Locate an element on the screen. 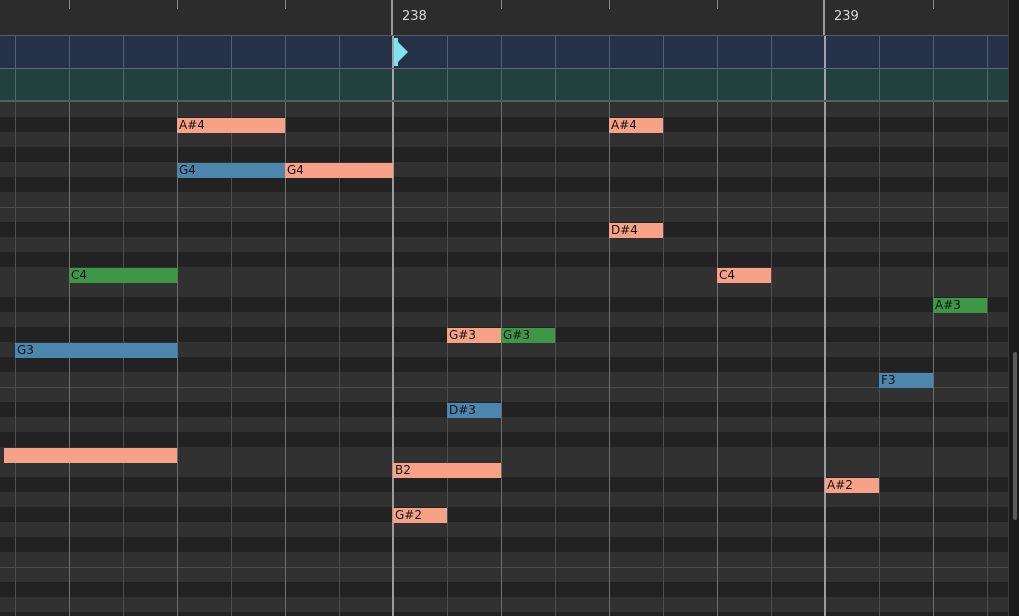 The height and width of the screenshot is (616, 1019). timeline-ruler: 238 239 is located at coordinates (504, 18).